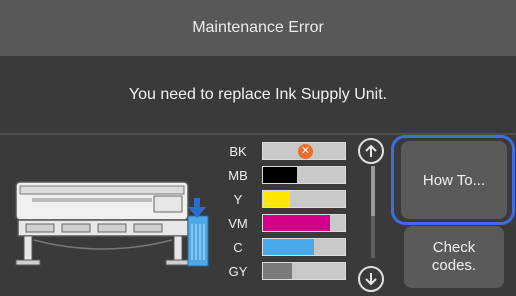  I want to click on arrow-down-icon, so click(371, 279).